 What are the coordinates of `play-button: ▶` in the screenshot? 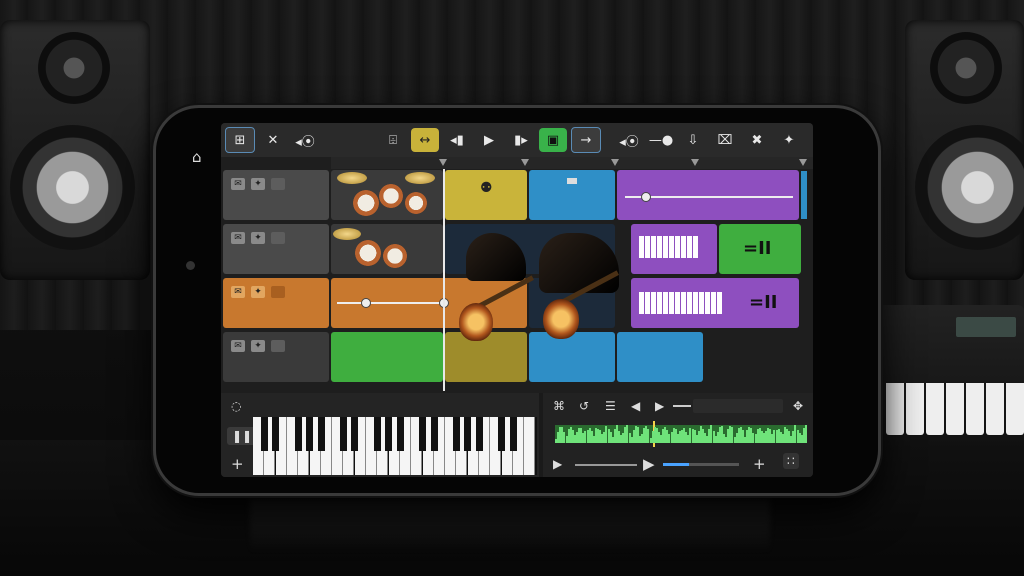 It's located at (489, 140).